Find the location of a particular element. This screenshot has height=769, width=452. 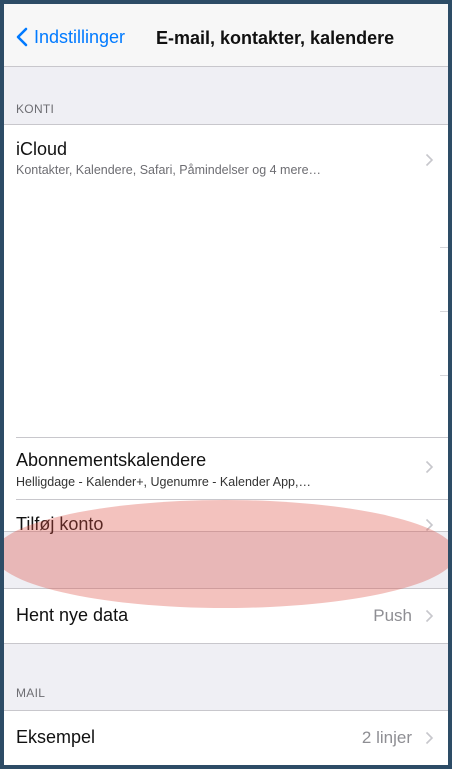

account-title: Abonnementskalendere is located at coordinates (111, 460).